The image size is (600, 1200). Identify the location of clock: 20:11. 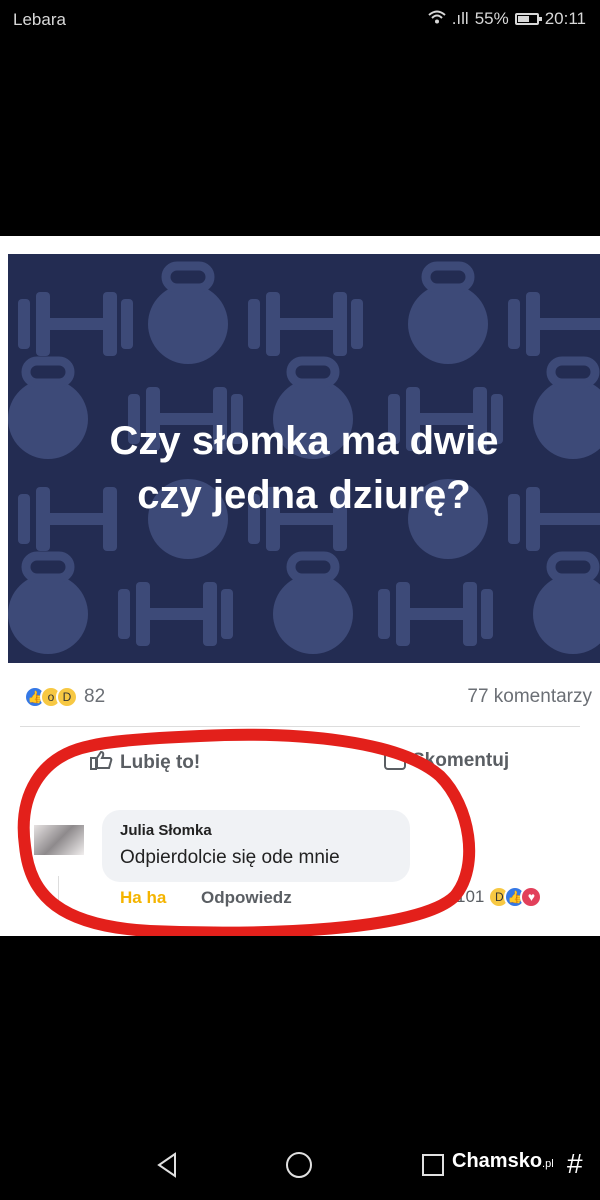
(565, 18).